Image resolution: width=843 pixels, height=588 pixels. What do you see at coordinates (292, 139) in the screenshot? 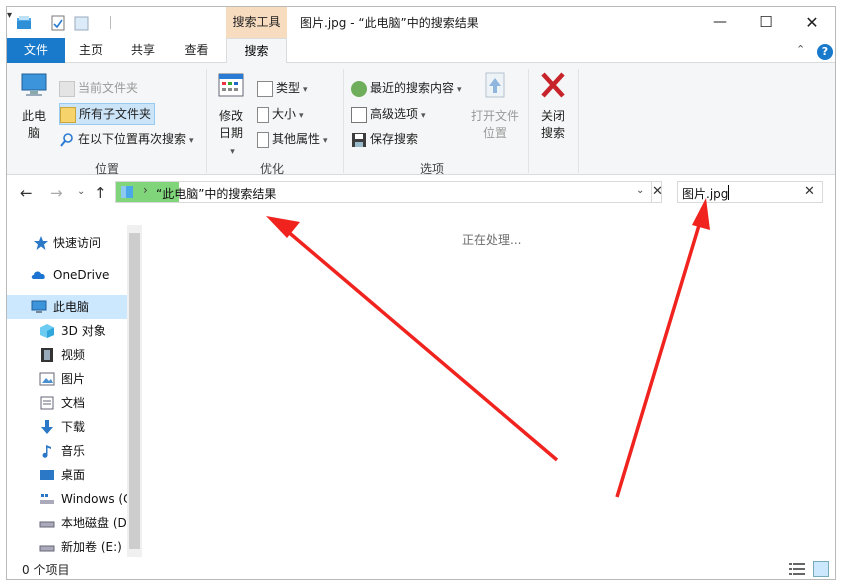
I see `other-properties-button: 其他属性 ▾` at bounding box center [292, 139].